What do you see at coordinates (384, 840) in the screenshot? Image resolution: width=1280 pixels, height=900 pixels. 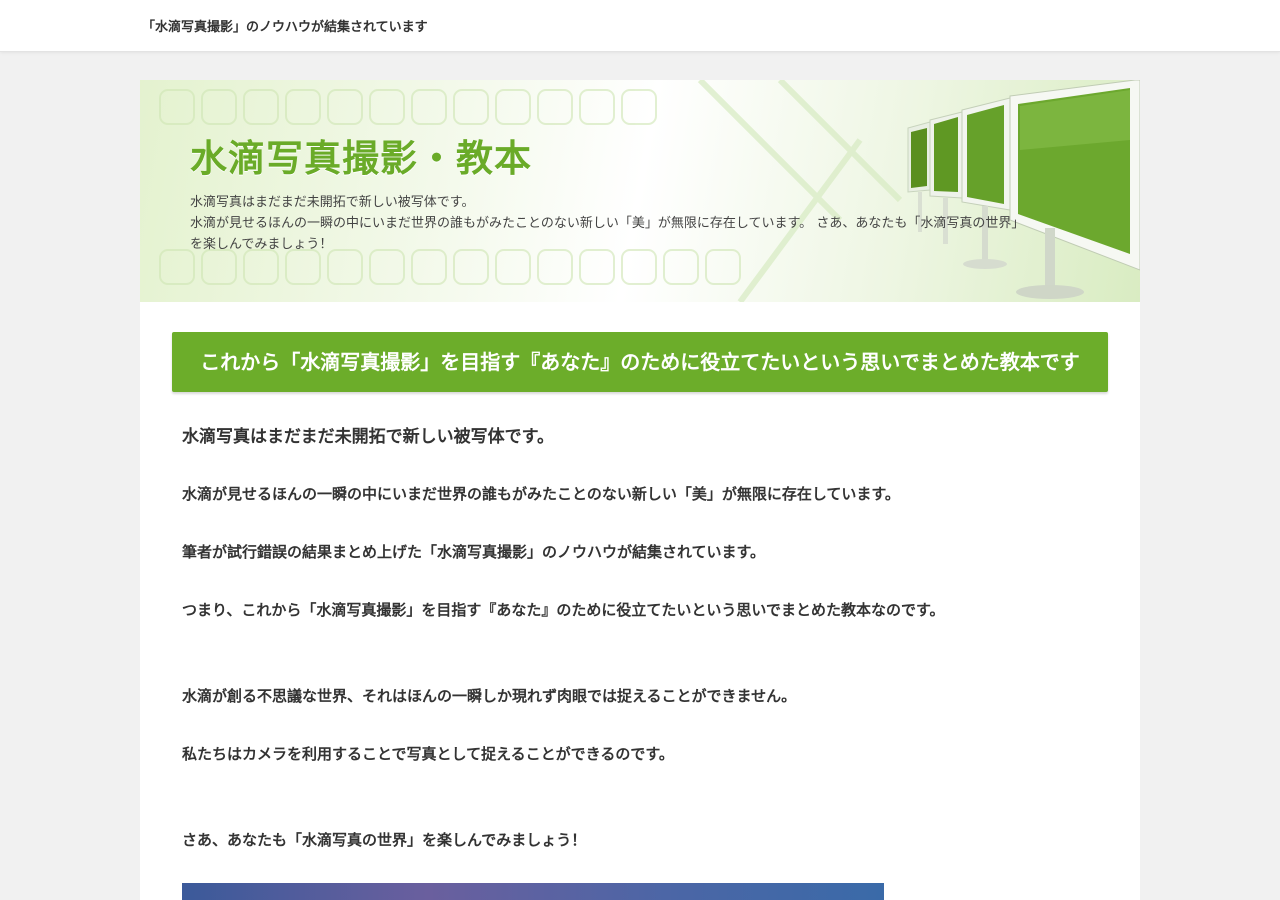 I see `paragraph: さあ、あなたも「水滴写真の世界」を楽しんでみましょう！` at bounding box center [384, 840].